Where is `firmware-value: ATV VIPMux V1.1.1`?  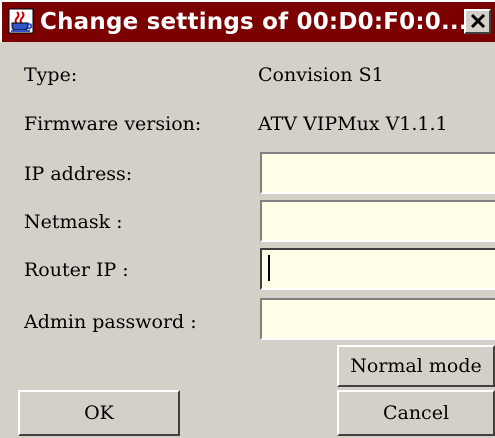 firmware-value: ATV VIPMux V1.1.1 is located at coordinates (353, 124).